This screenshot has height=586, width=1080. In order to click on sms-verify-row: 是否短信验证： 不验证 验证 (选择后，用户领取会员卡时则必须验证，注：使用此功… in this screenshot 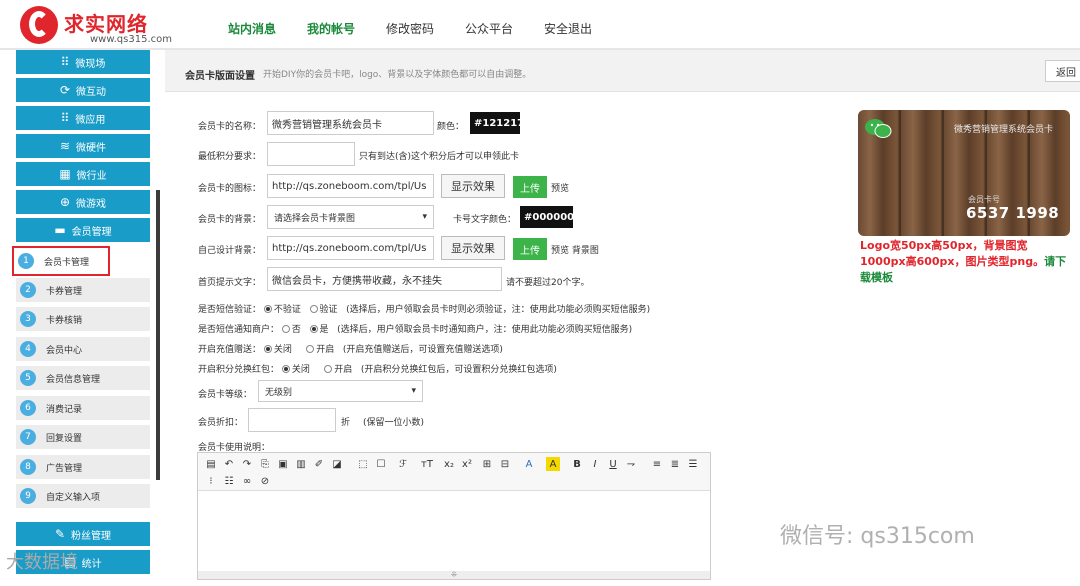, I will do `click(424, 308)`.